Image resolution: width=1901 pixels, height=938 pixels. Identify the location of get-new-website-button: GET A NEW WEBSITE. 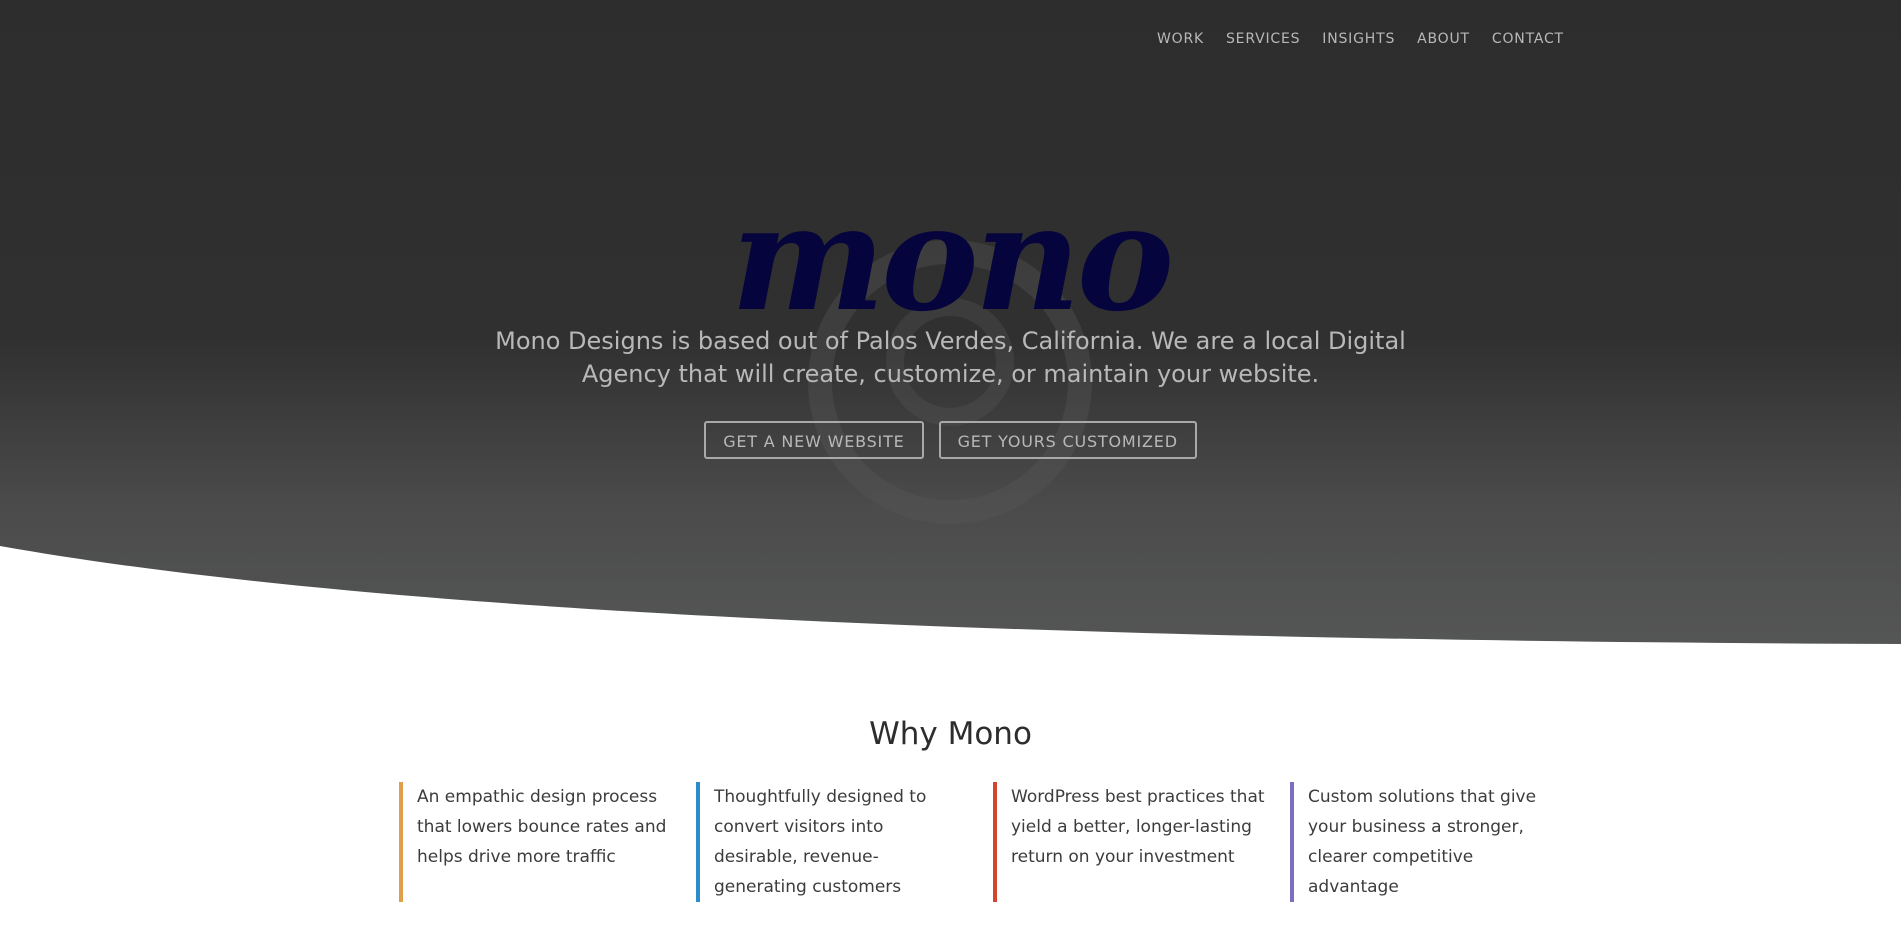
(814, 440).